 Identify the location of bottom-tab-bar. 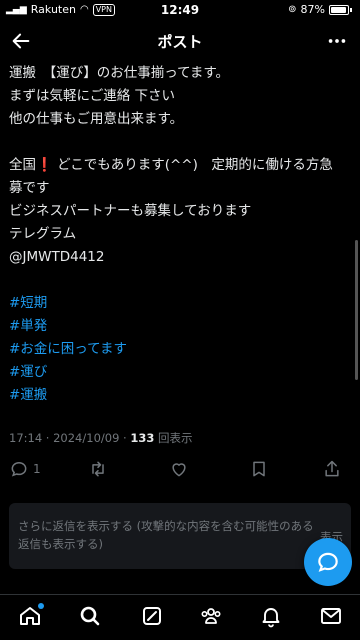
(180, 617).